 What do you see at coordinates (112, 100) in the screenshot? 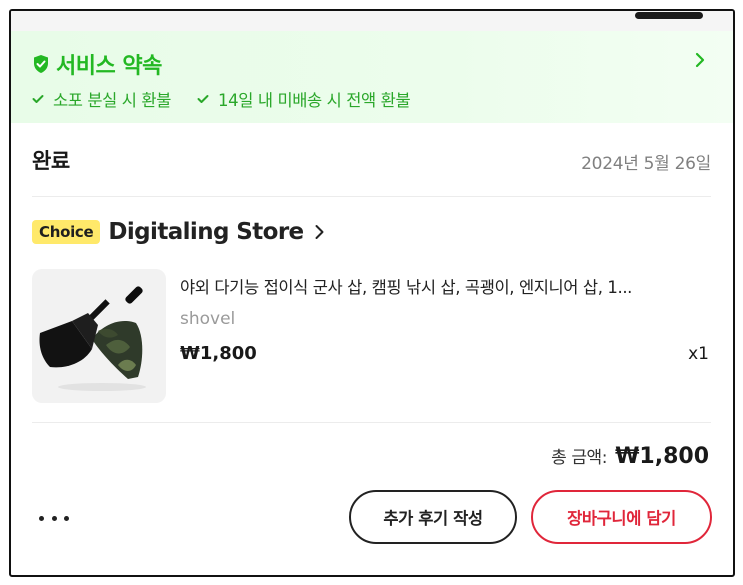
I see `promise-text: 소포 분실 시 환불` at bounding box center [112, 100].